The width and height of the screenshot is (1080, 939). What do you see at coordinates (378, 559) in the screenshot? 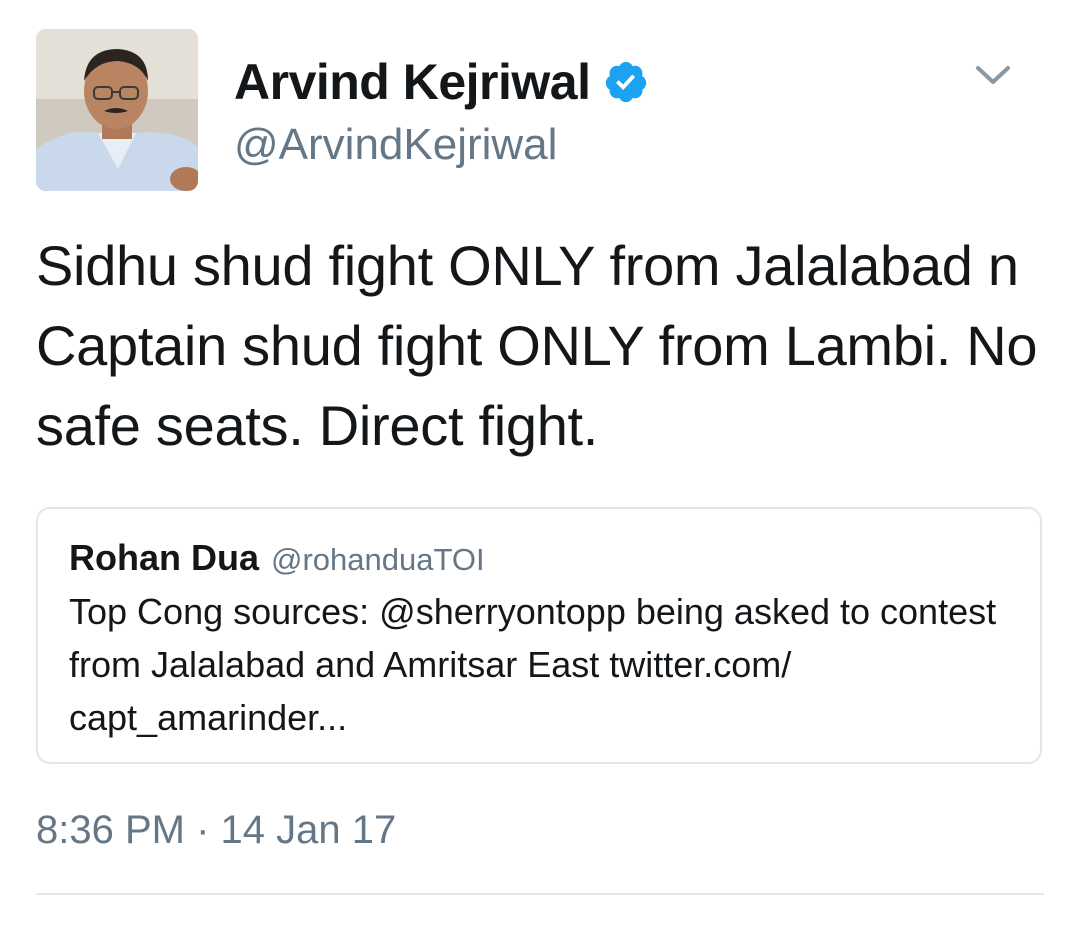
I see `quoted-author-handle: @rohanduaTOI` at bounding box center [378, 559].